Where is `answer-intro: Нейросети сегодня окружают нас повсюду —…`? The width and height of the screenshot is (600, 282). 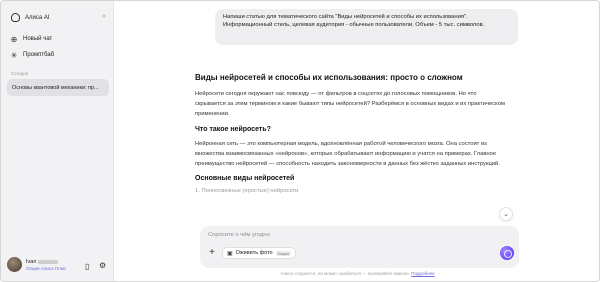 answer-intro: Нейросети сегодня окружают нас повсюду —… is located at coordinates (350, 104).